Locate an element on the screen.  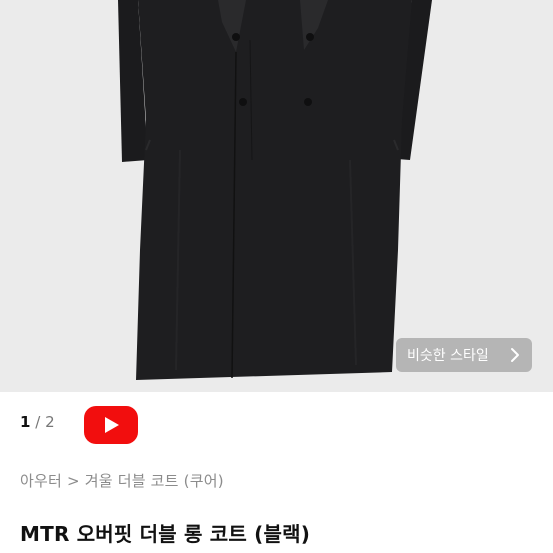
youtube-video-button is located at coordinates (111, 425).